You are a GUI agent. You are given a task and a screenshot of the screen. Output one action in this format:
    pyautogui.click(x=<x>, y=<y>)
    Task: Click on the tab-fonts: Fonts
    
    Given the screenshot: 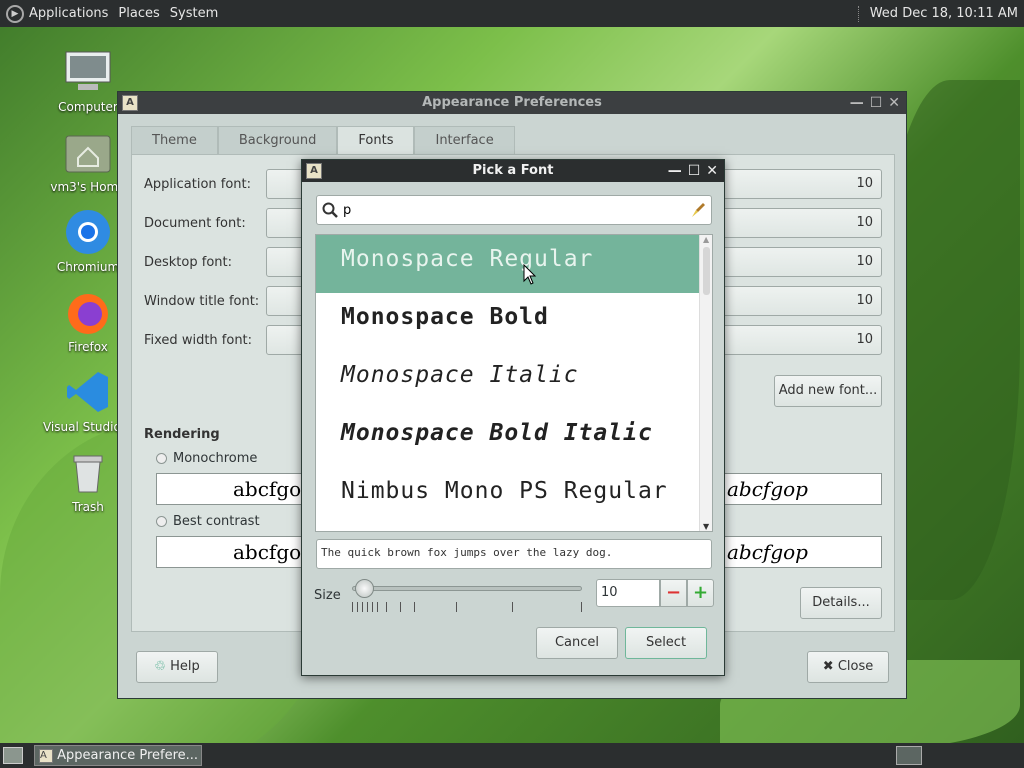 What is the action you would take?
    pyautogui.click(x=376, y=140)
    